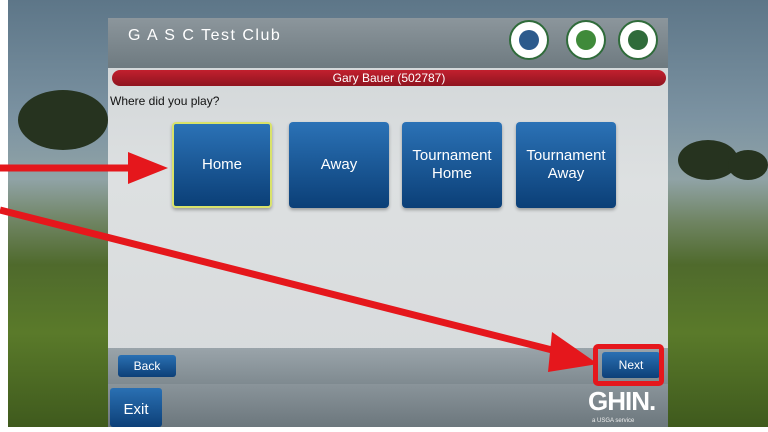 This screenshot has width=768, height=432. I want to click on arrow-right-icon, so click(84, 168).